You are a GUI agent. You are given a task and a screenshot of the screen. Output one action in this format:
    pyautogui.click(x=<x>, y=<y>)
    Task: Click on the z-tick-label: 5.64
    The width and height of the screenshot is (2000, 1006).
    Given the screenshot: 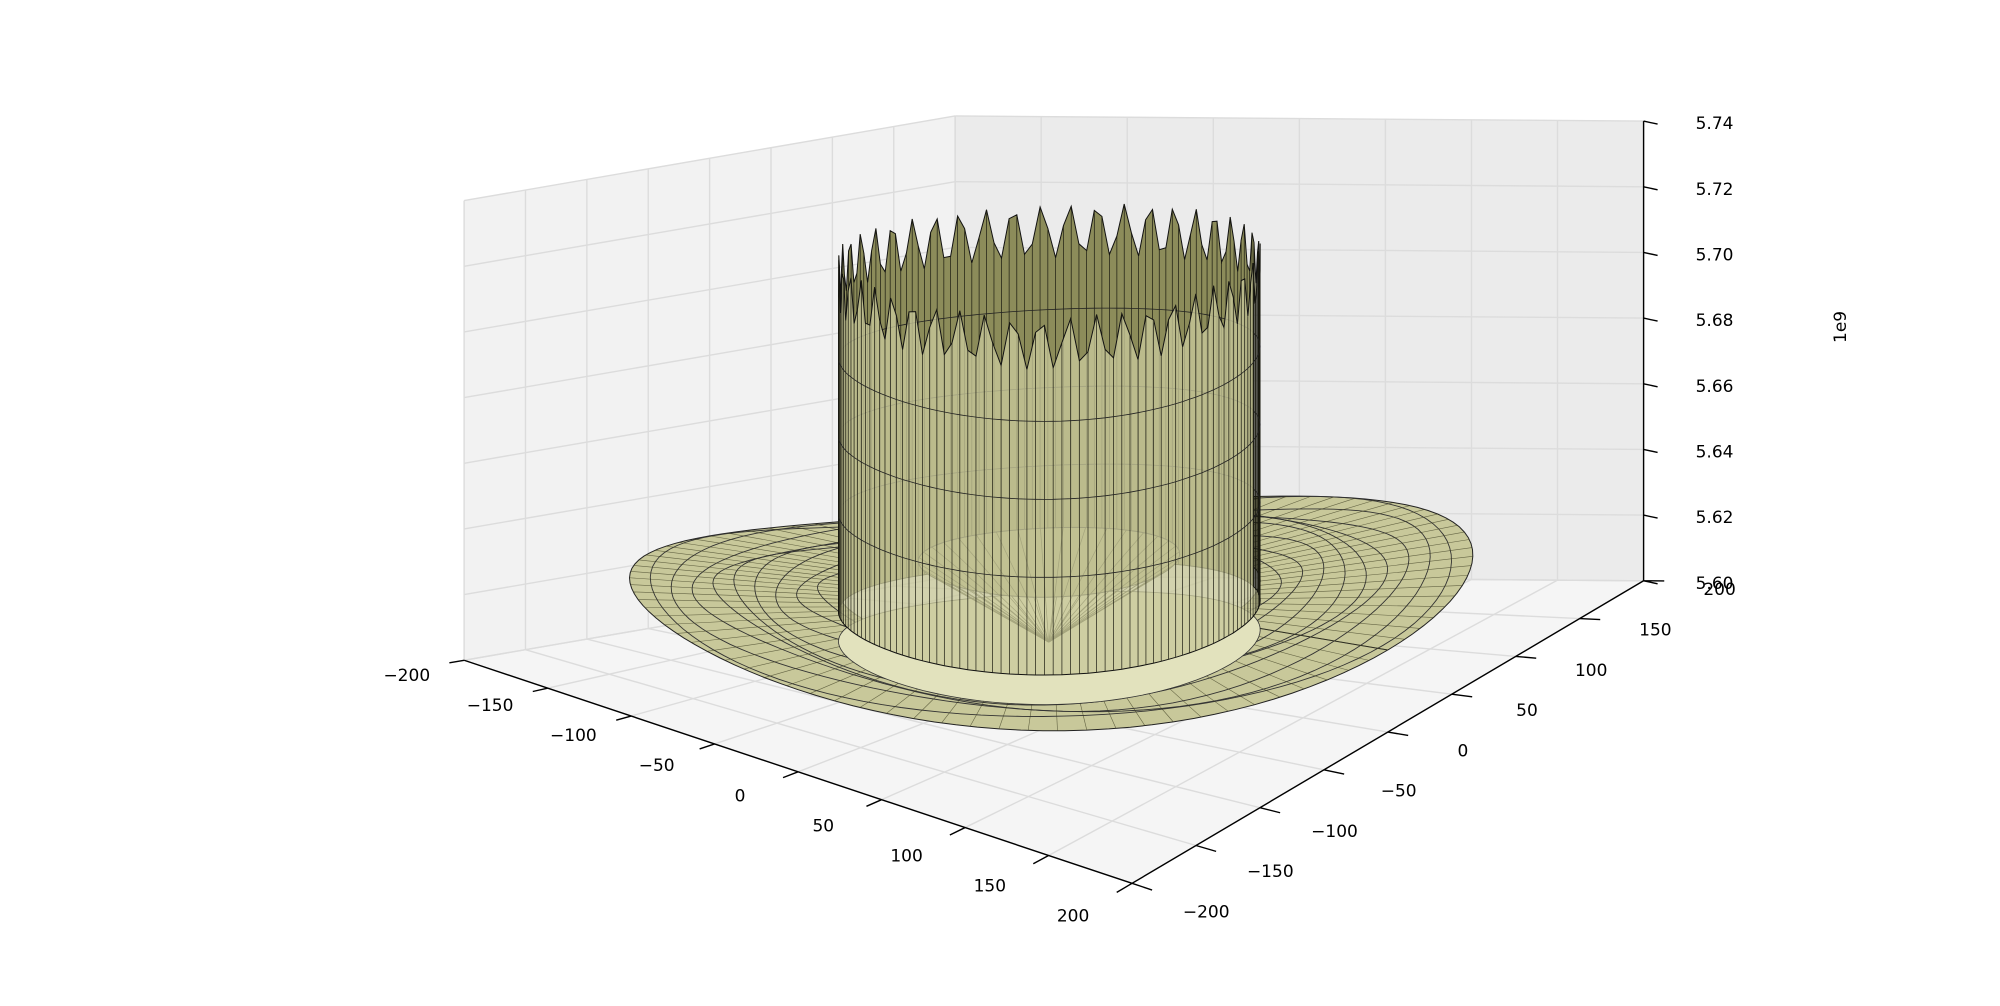 What is the action you would take?
    pyautogui.click(x=1715, y=452)
    